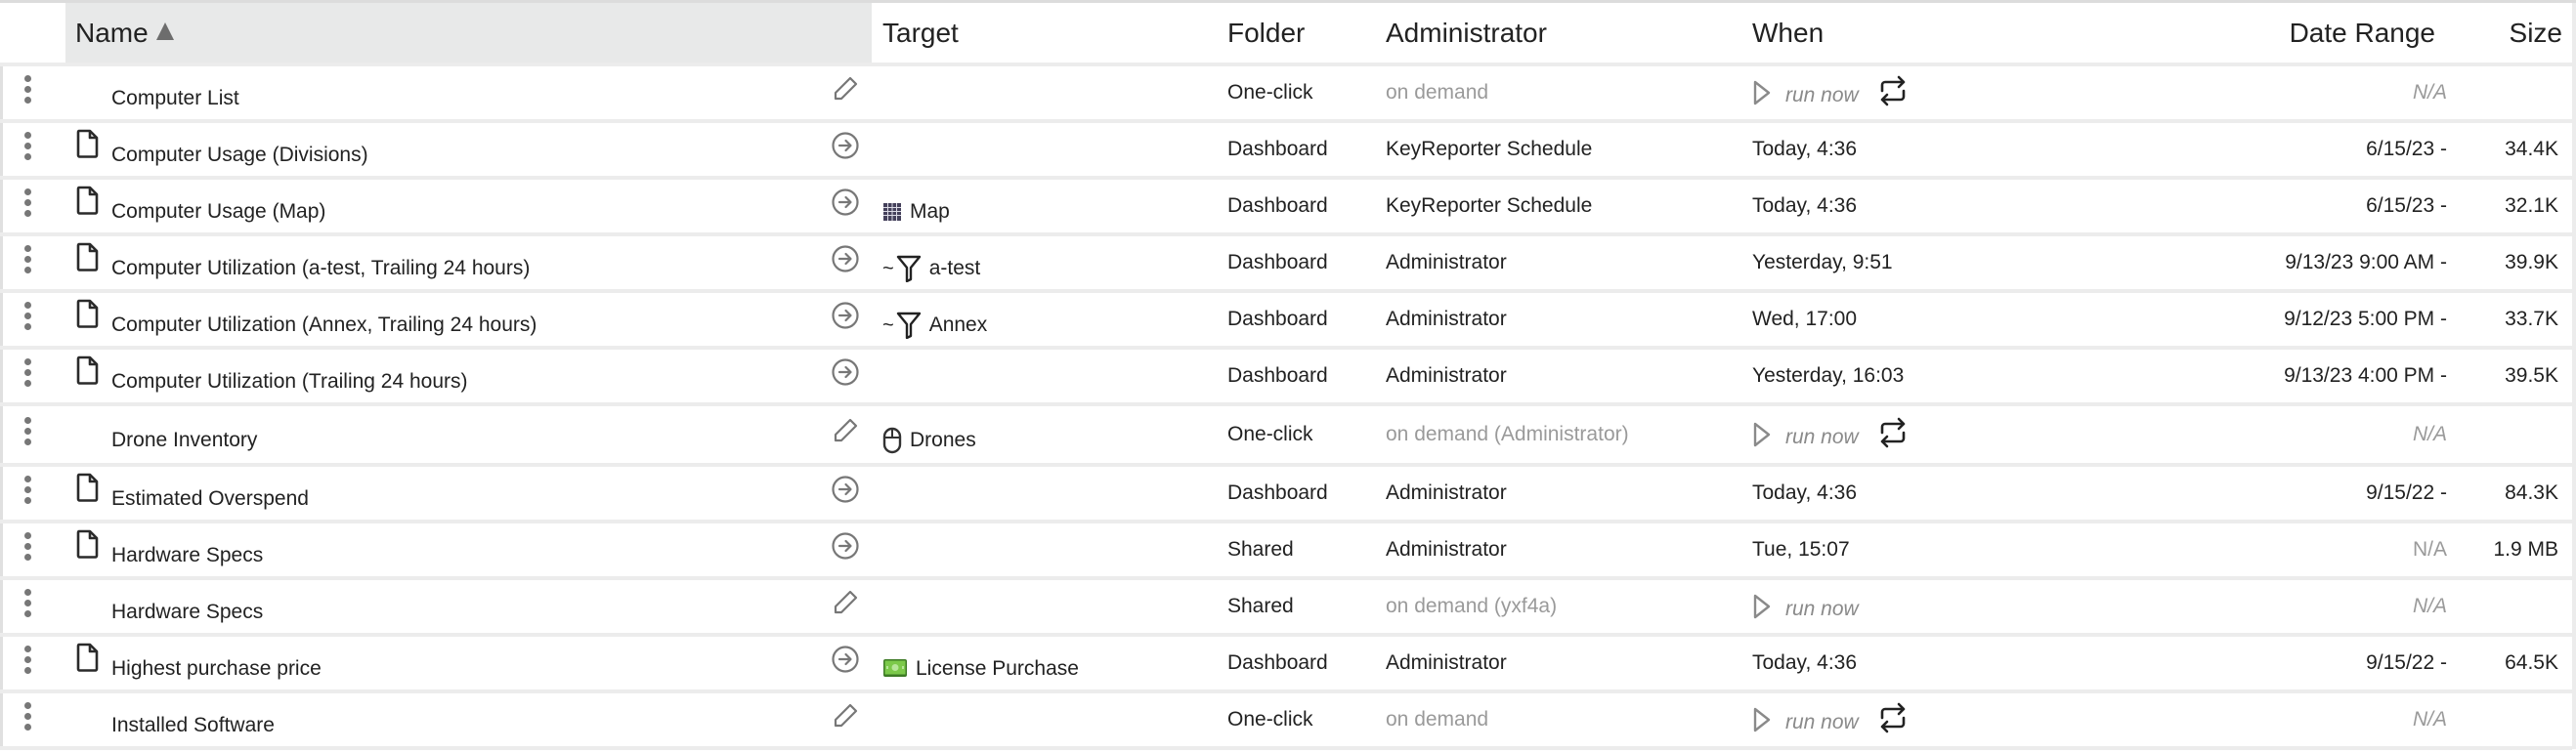 The width and height of the screenshot is (2576, 752). Describe the element at coordinates (909, 268) in the screenshot. I see `filter-icon` at that location.